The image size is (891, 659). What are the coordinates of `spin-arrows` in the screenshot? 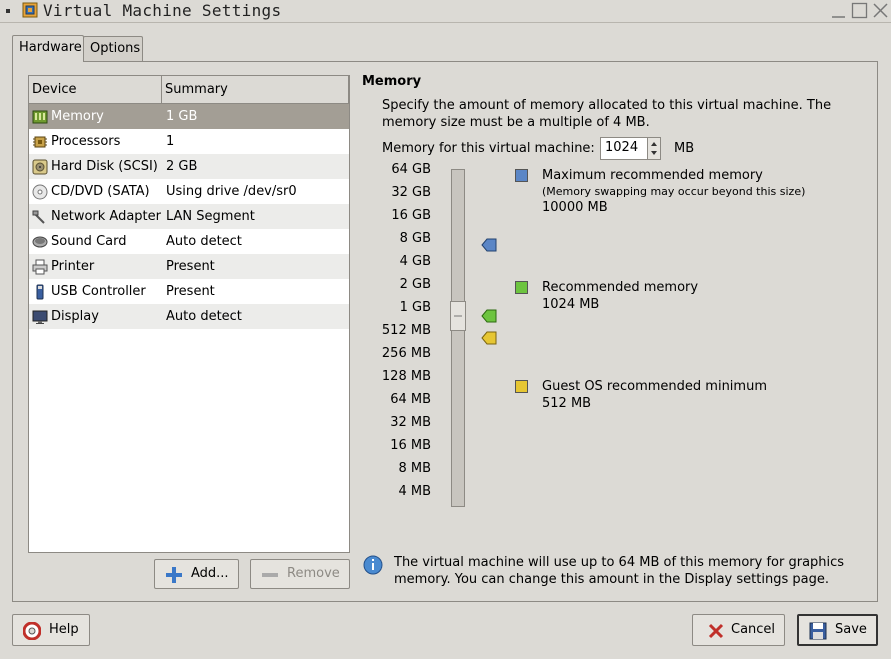 It's located at (653, 148).